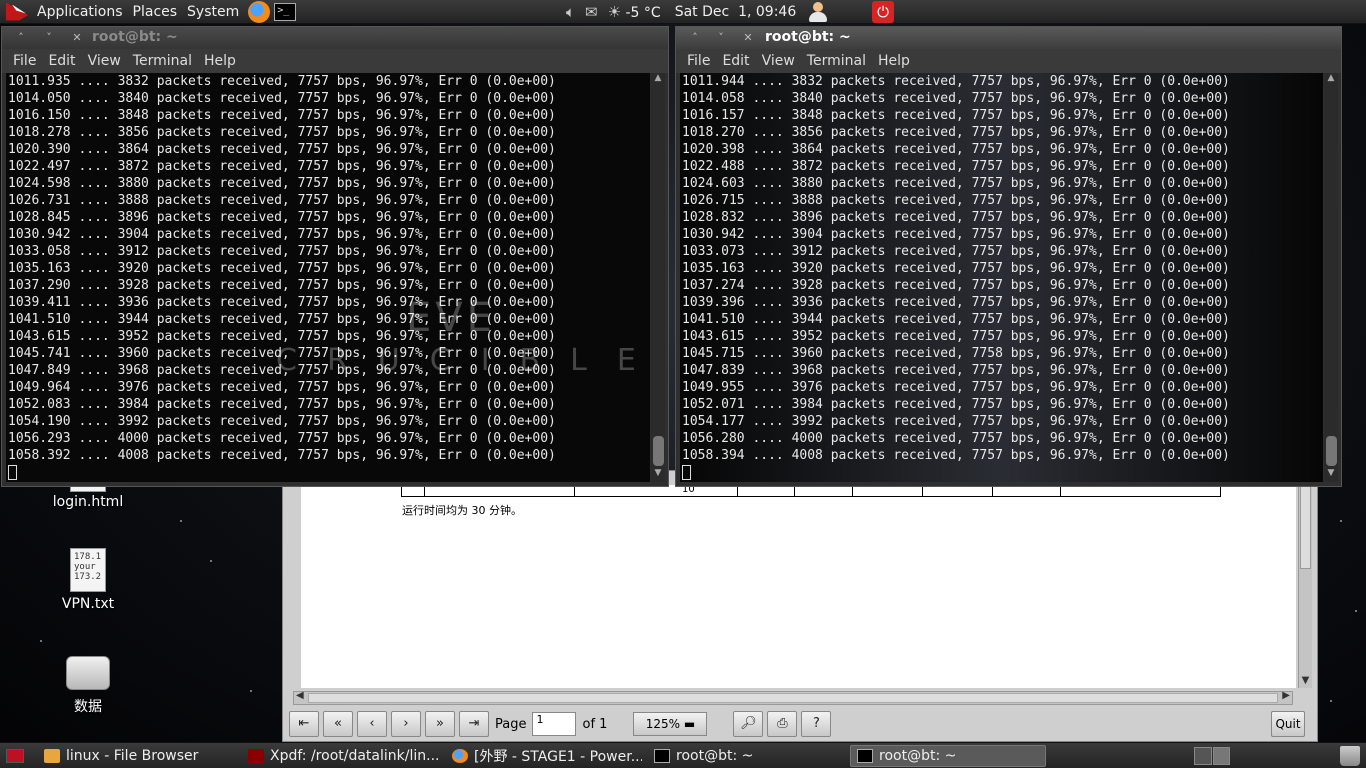 The image size is (1366, 768). Describe the element at coordinates (746, 756) in the screenshot. I see `taskbar-item-terminal-1: root@bt: ~` at that location.